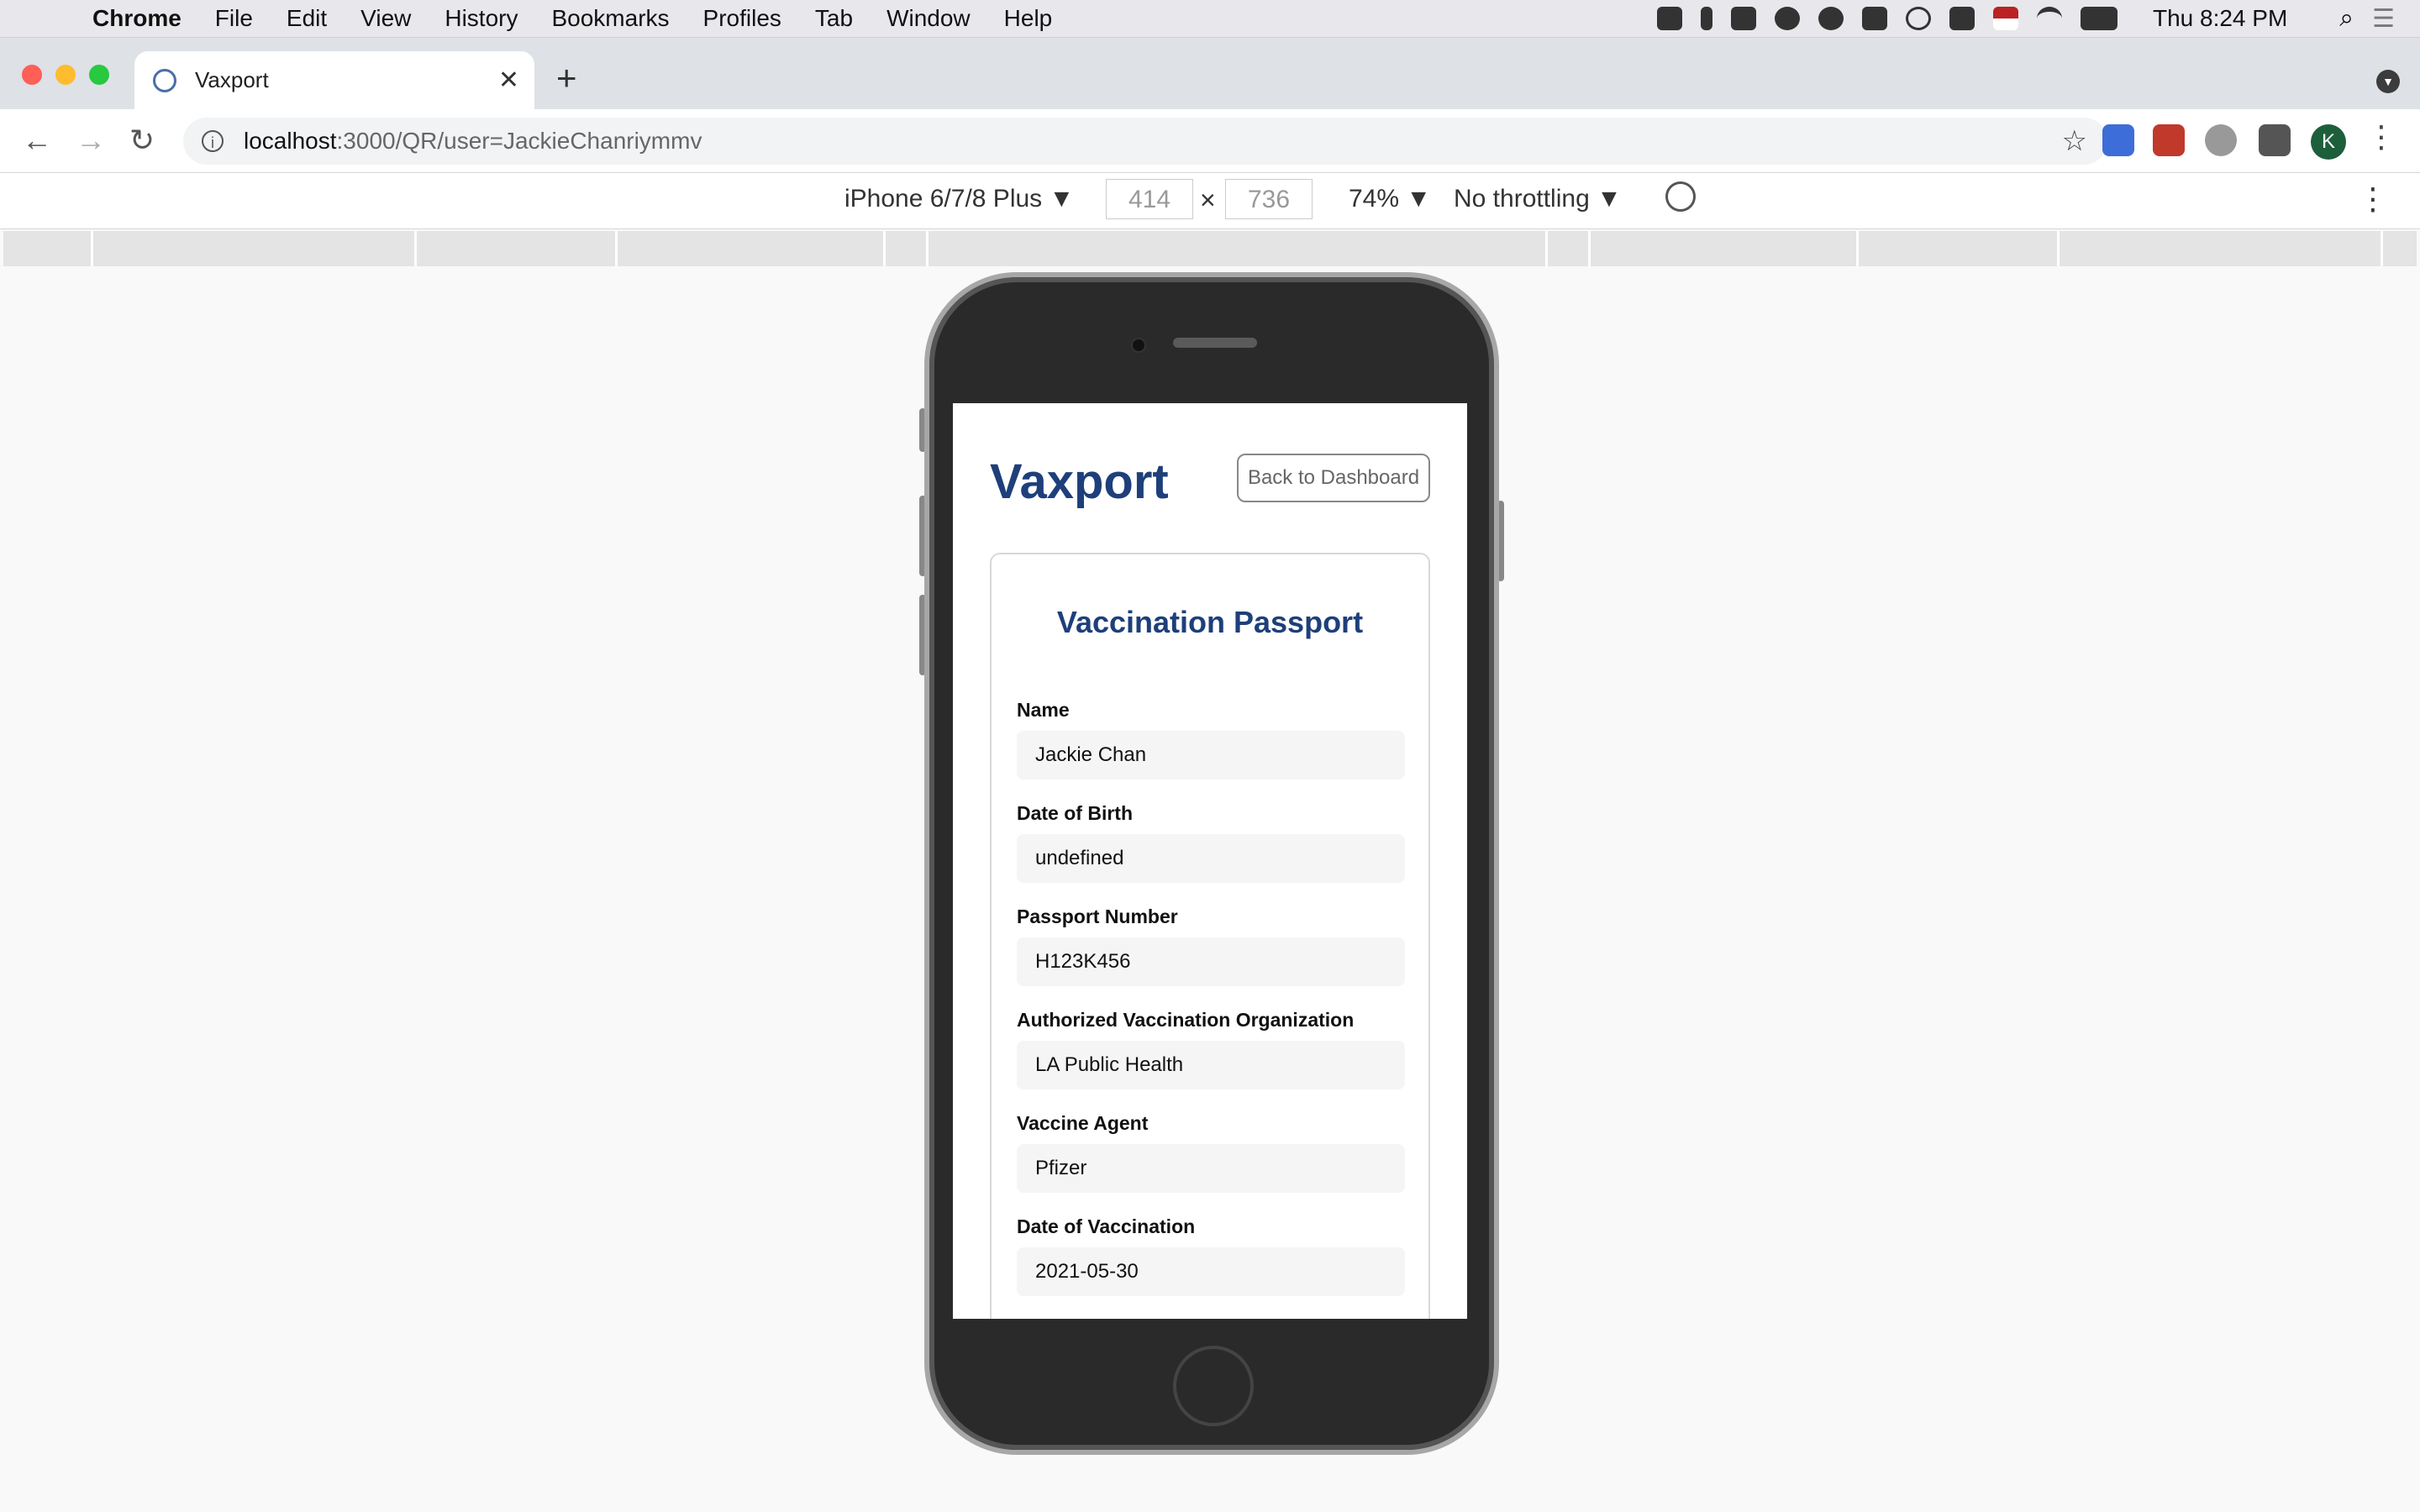  I want to click on field-passport-number: Passport Number H123K456, so click(1211, 946).